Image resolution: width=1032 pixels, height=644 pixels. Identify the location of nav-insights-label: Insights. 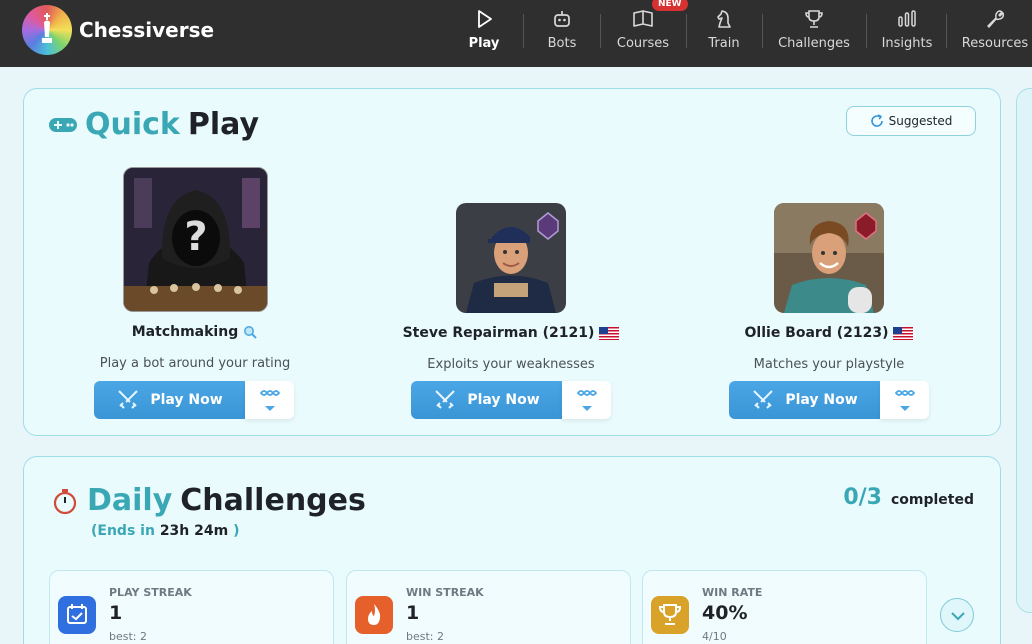
(907, 43).